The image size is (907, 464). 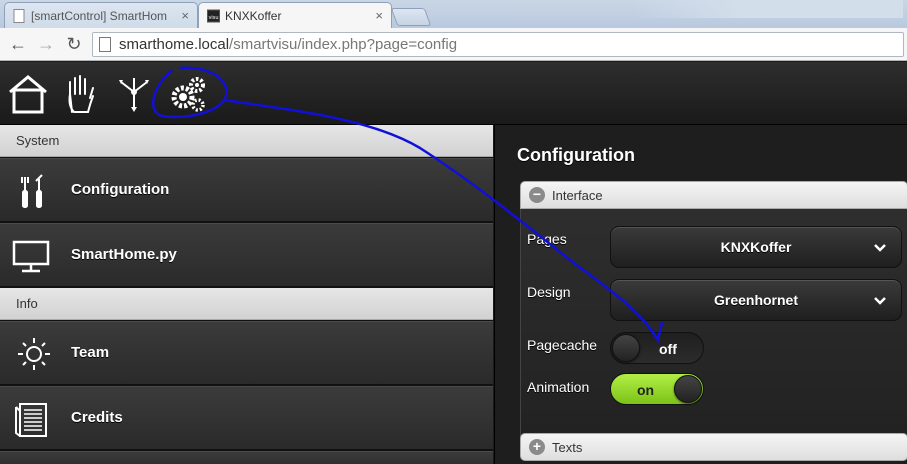 What do you see at coordinates (97, 417) in the screenshot?
I see `menu-item-label: Credits` at bounding box center [97, 417].